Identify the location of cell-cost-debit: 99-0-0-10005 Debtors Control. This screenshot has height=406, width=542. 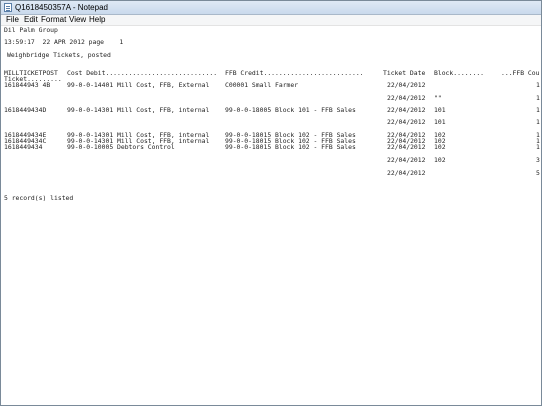
(121, 147).